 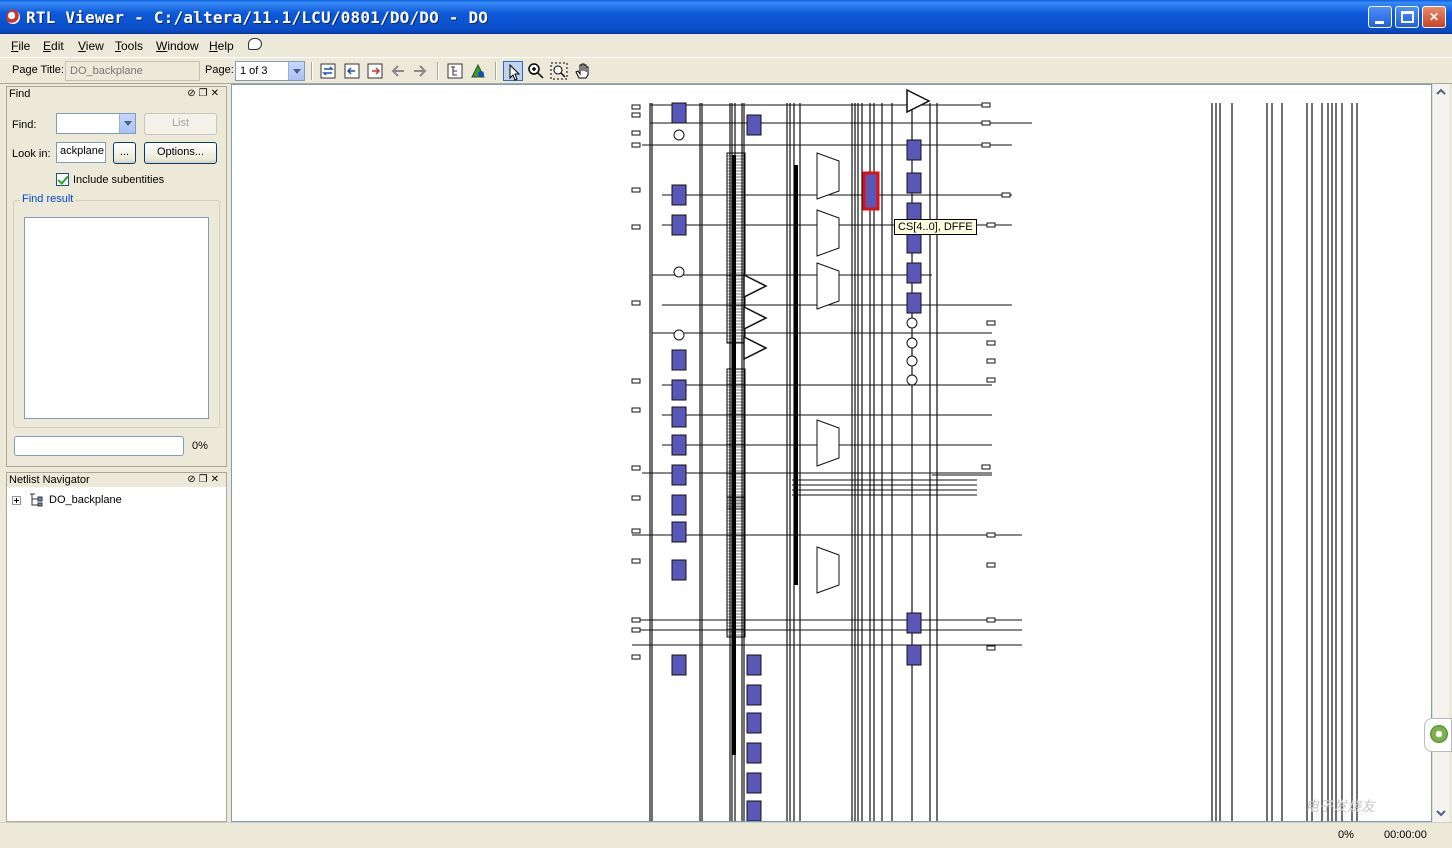 What do you see at coordinates (478, 71) in the screenshot?
I see `netlist-tree-icon` at bounding box center [478, 71].